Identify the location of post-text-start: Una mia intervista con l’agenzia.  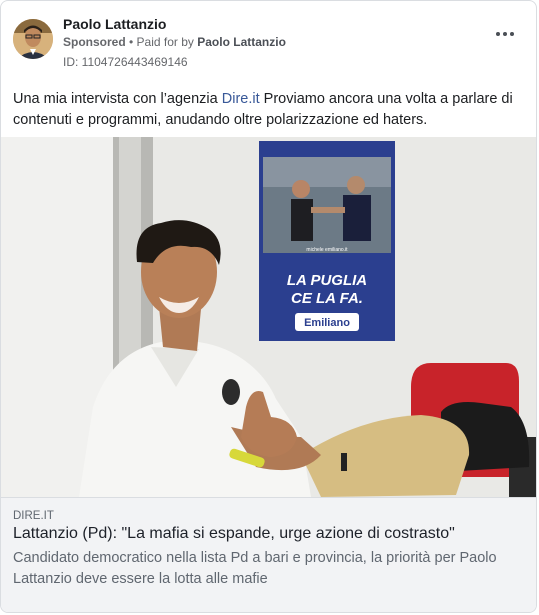
(117, 99).